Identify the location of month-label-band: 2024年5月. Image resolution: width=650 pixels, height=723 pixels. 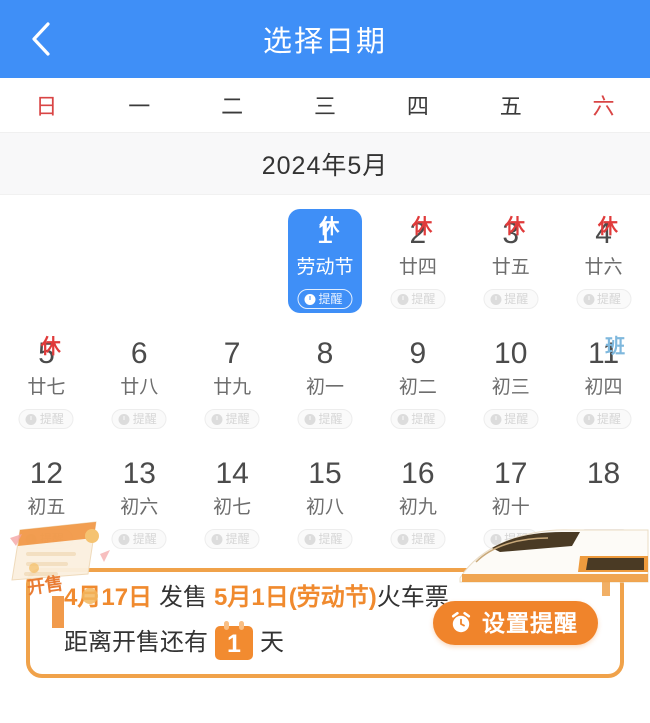
(325, 164).